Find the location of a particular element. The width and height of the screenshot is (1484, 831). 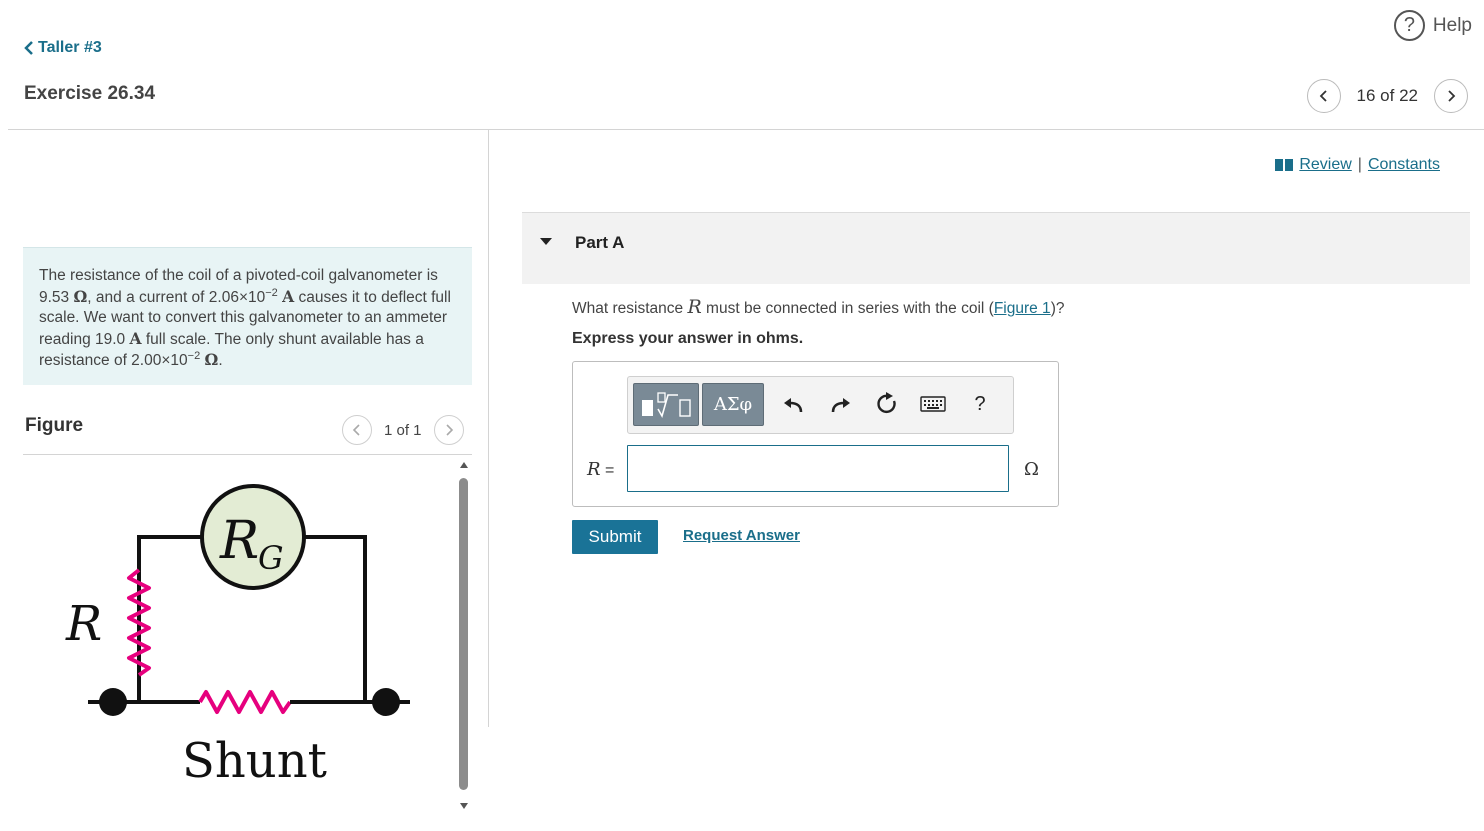

scroll-up-arrow-icon is located at coordinates (464, 465).